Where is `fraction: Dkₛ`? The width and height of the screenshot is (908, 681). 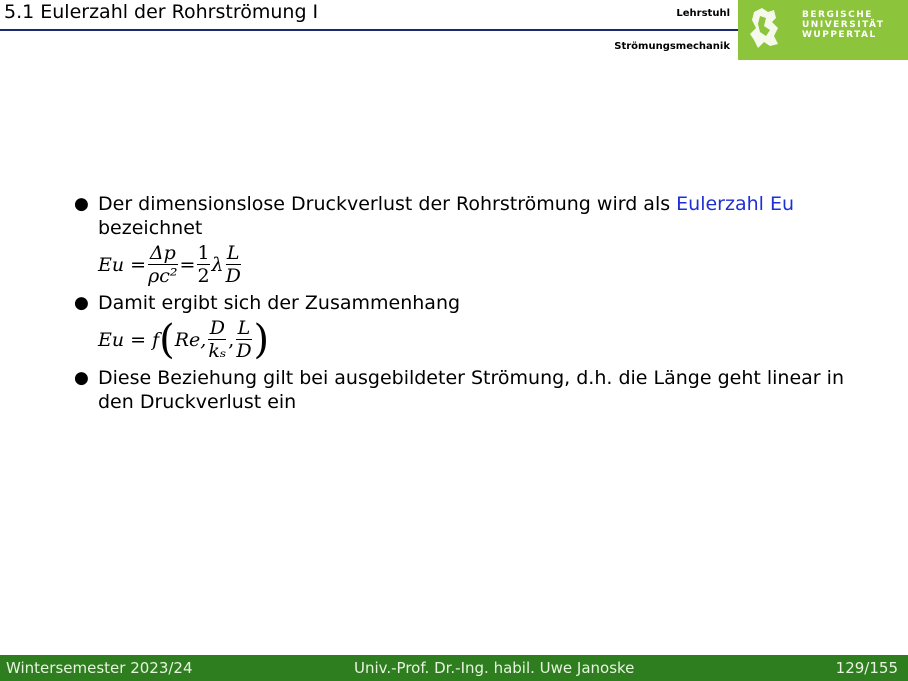 fraction: Dkₛ is located at coordinates (217, 339).